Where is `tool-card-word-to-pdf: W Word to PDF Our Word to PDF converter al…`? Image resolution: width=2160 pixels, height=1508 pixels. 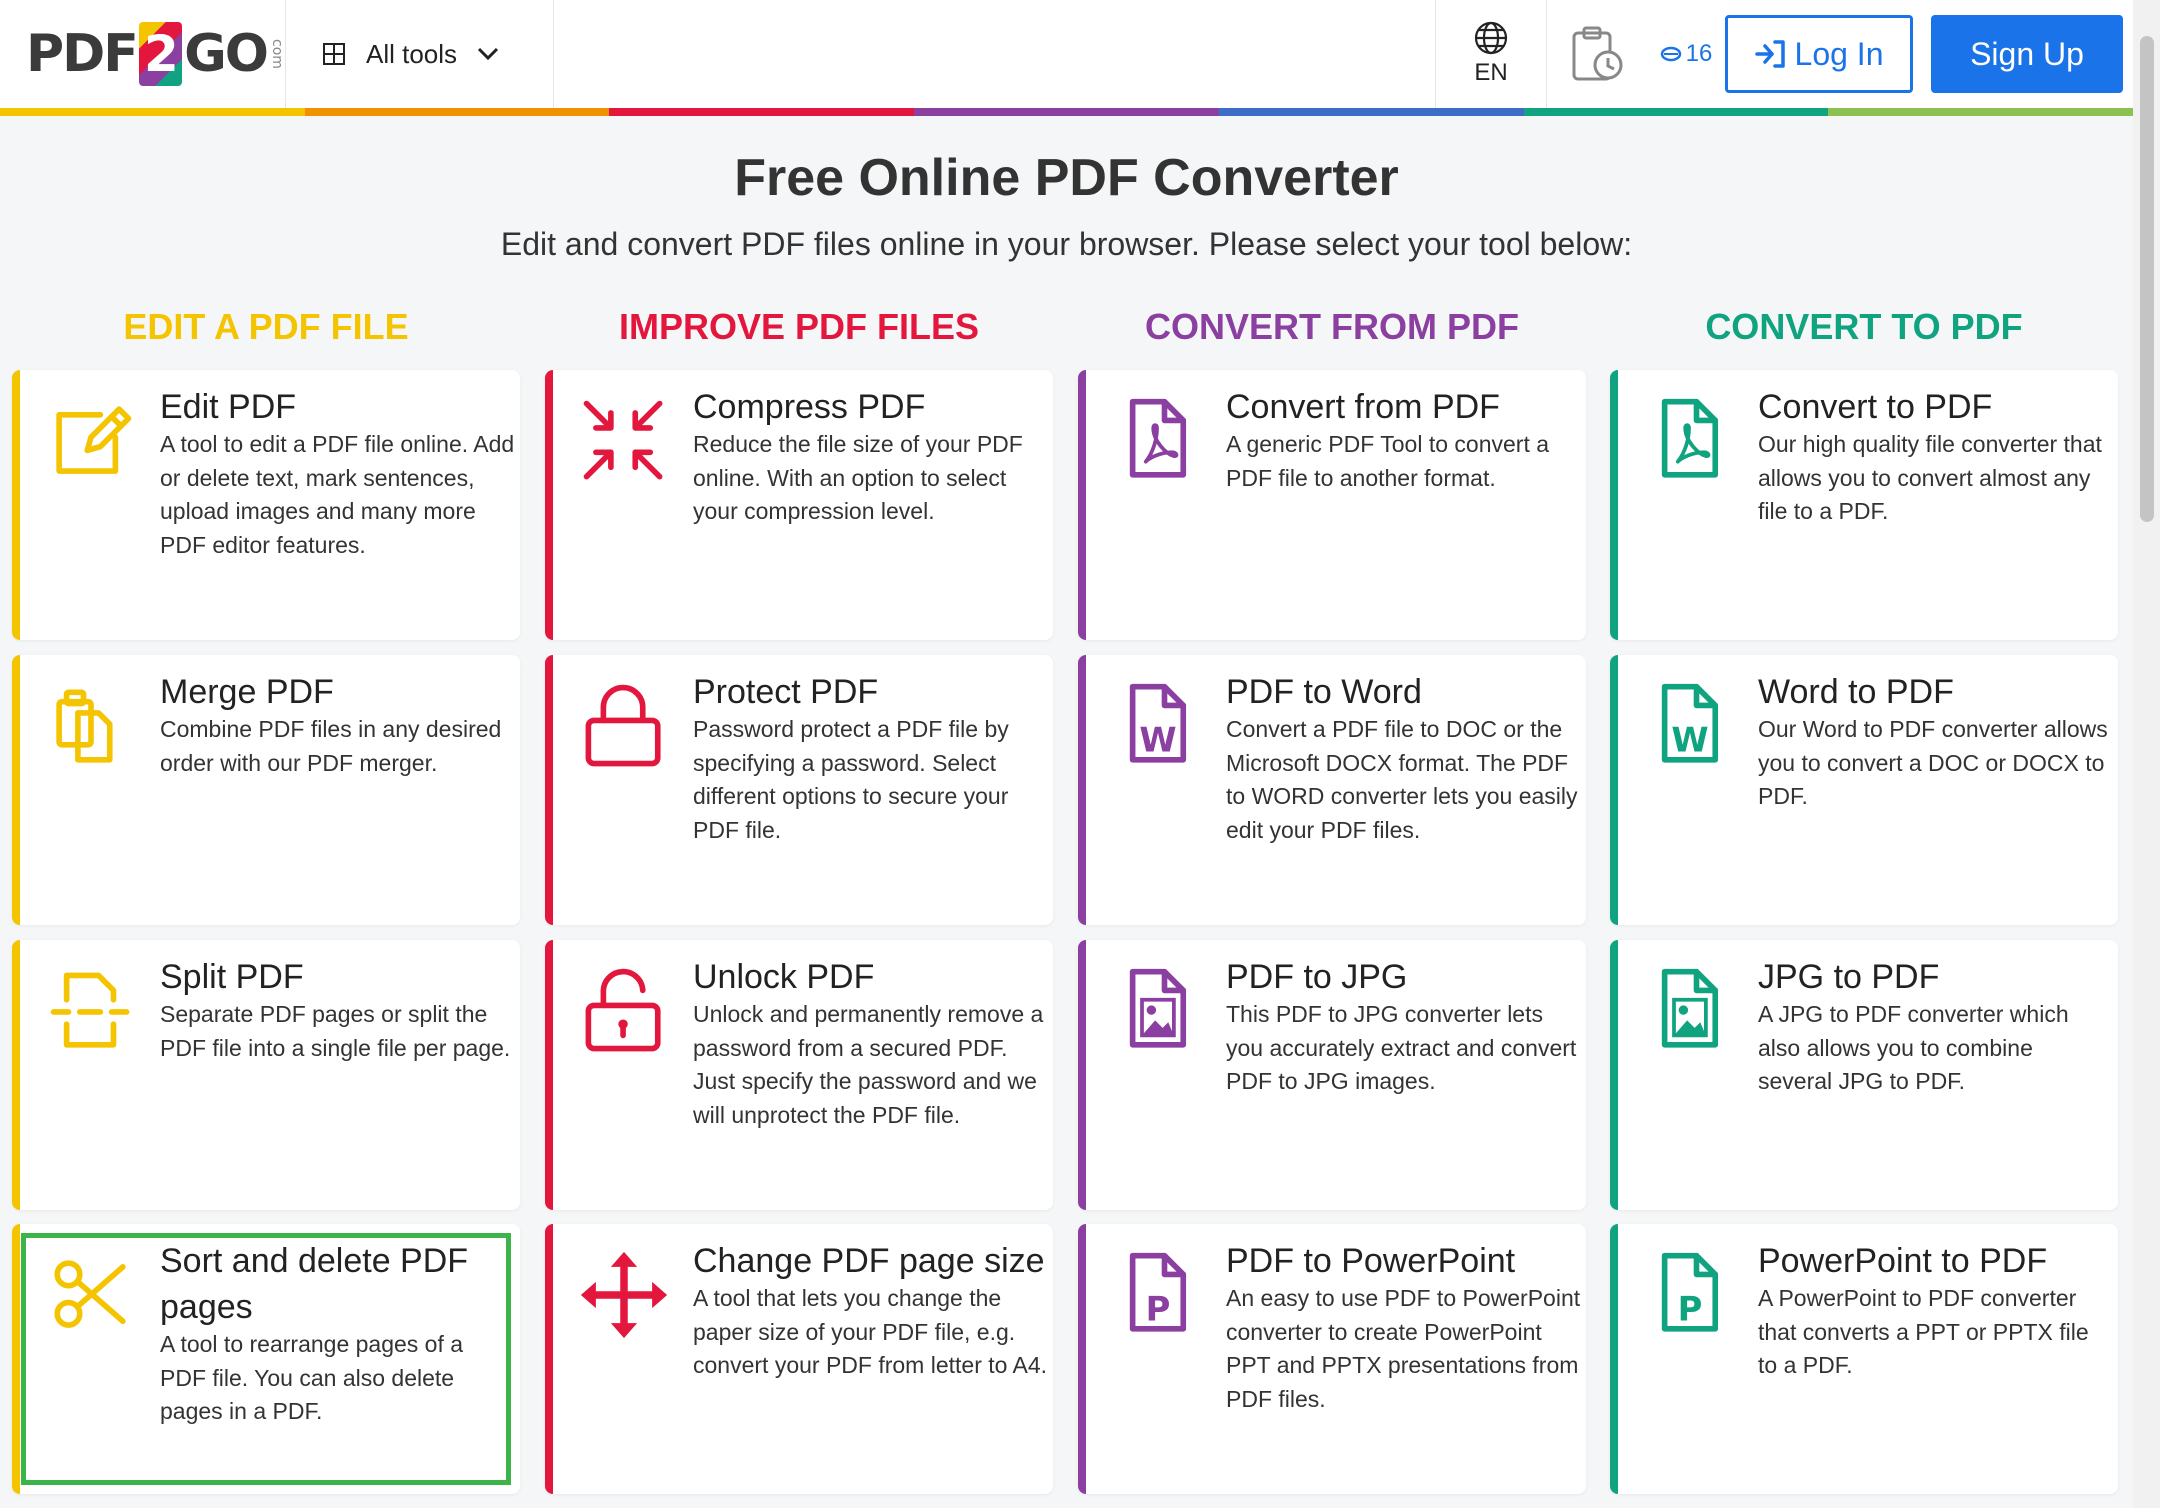 tool-card-word-to-pdf: W Word to PDF Our Word to PDF converter al… is located at coordinates (1864, 790).